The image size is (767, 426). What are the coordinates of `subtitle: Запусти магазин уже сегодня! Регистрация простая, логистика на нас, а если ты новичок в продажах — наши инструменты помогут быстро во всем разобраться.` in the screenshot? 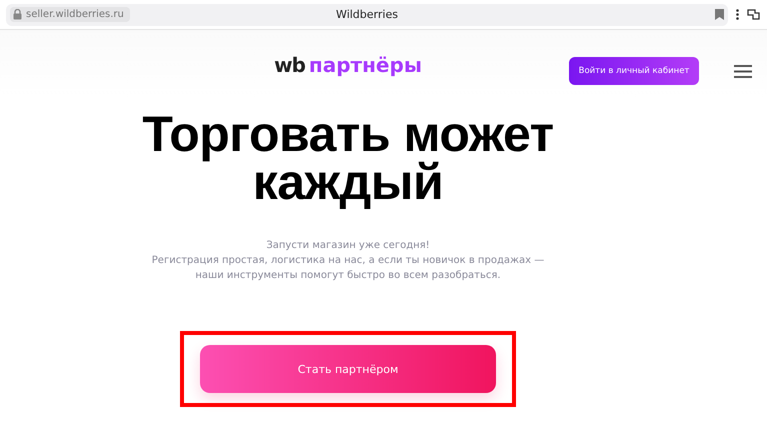 It's located at (348, 261).